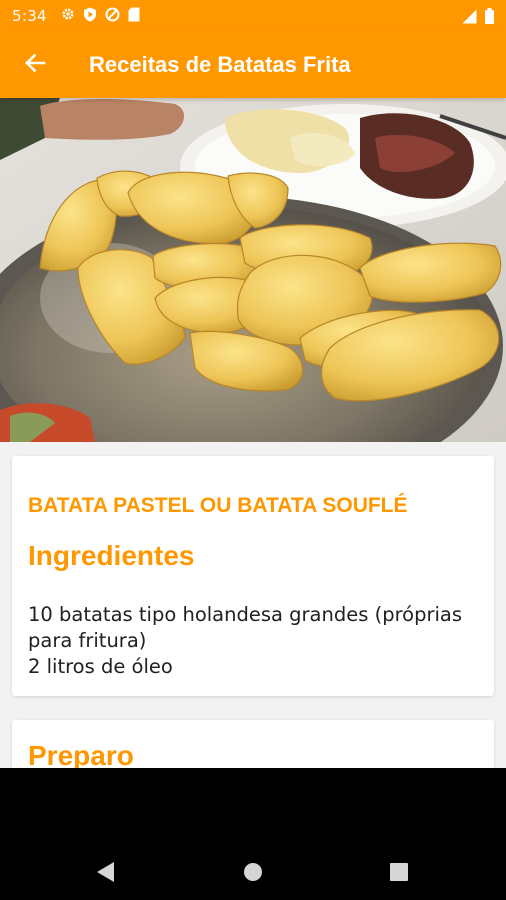  I want to click on arrow-back-icon, so click(35, 65).